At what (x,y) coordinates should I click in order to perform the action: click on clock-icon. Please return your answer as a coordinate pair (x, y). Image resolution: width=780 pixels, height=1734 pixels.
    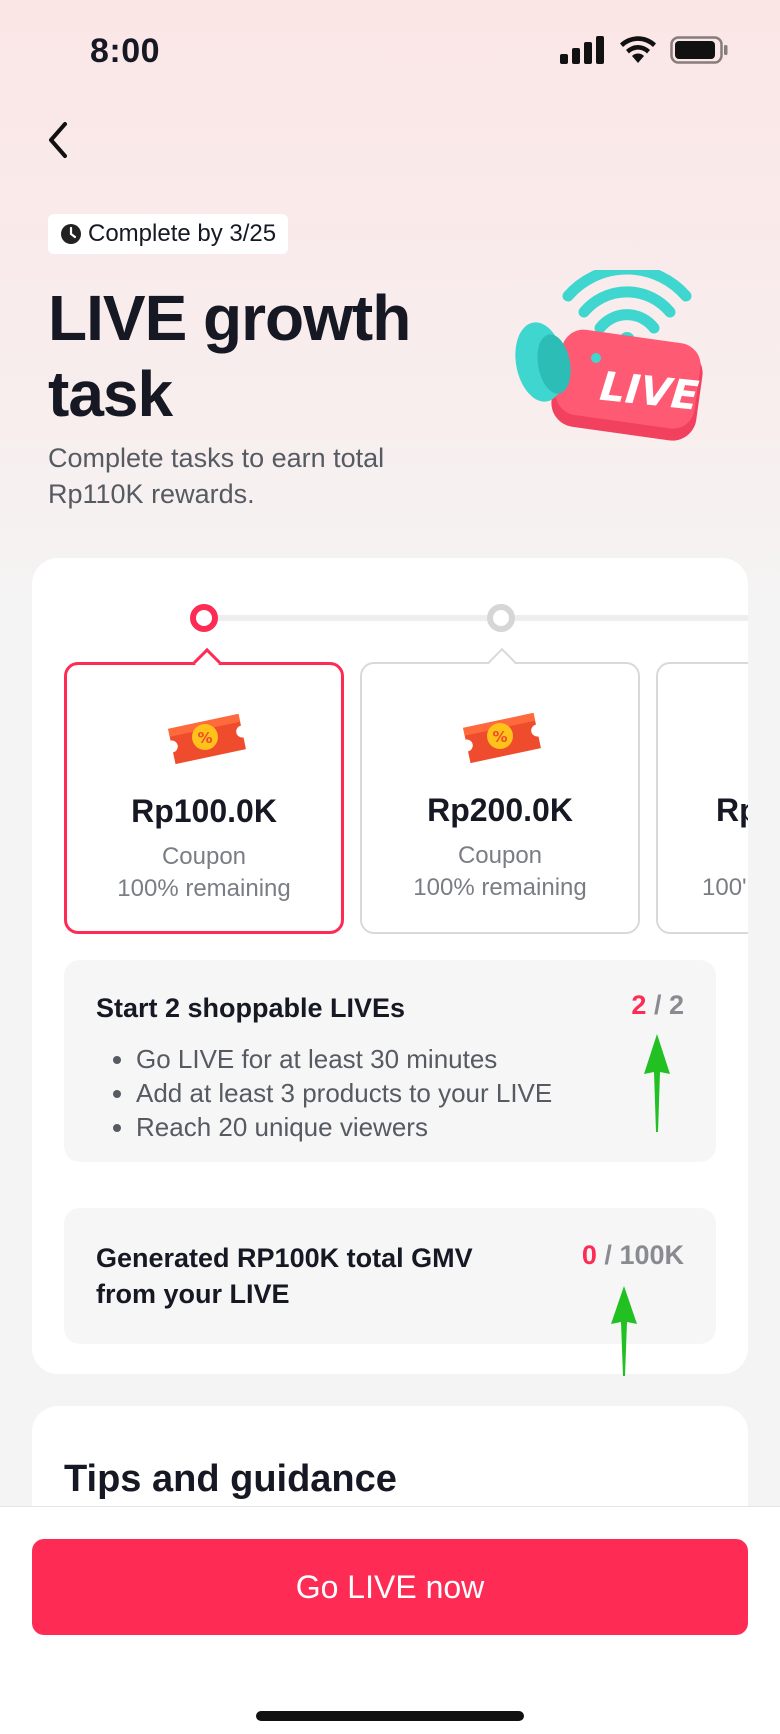
    Looking at the image, I should click on (71, 234).